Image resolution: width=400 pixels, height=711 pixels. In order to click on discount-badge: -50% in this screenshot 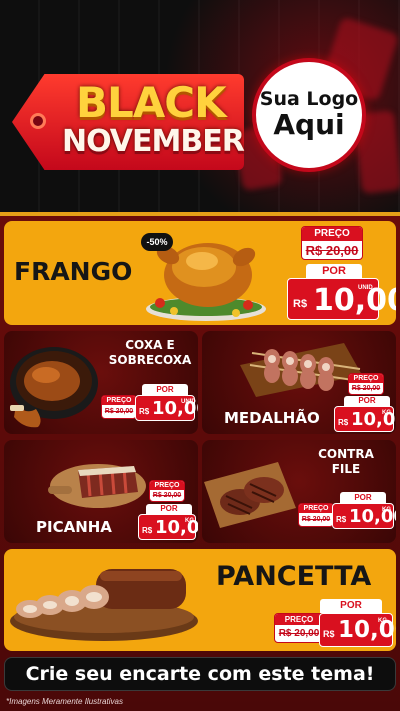, I will do `click(157, 242)`.